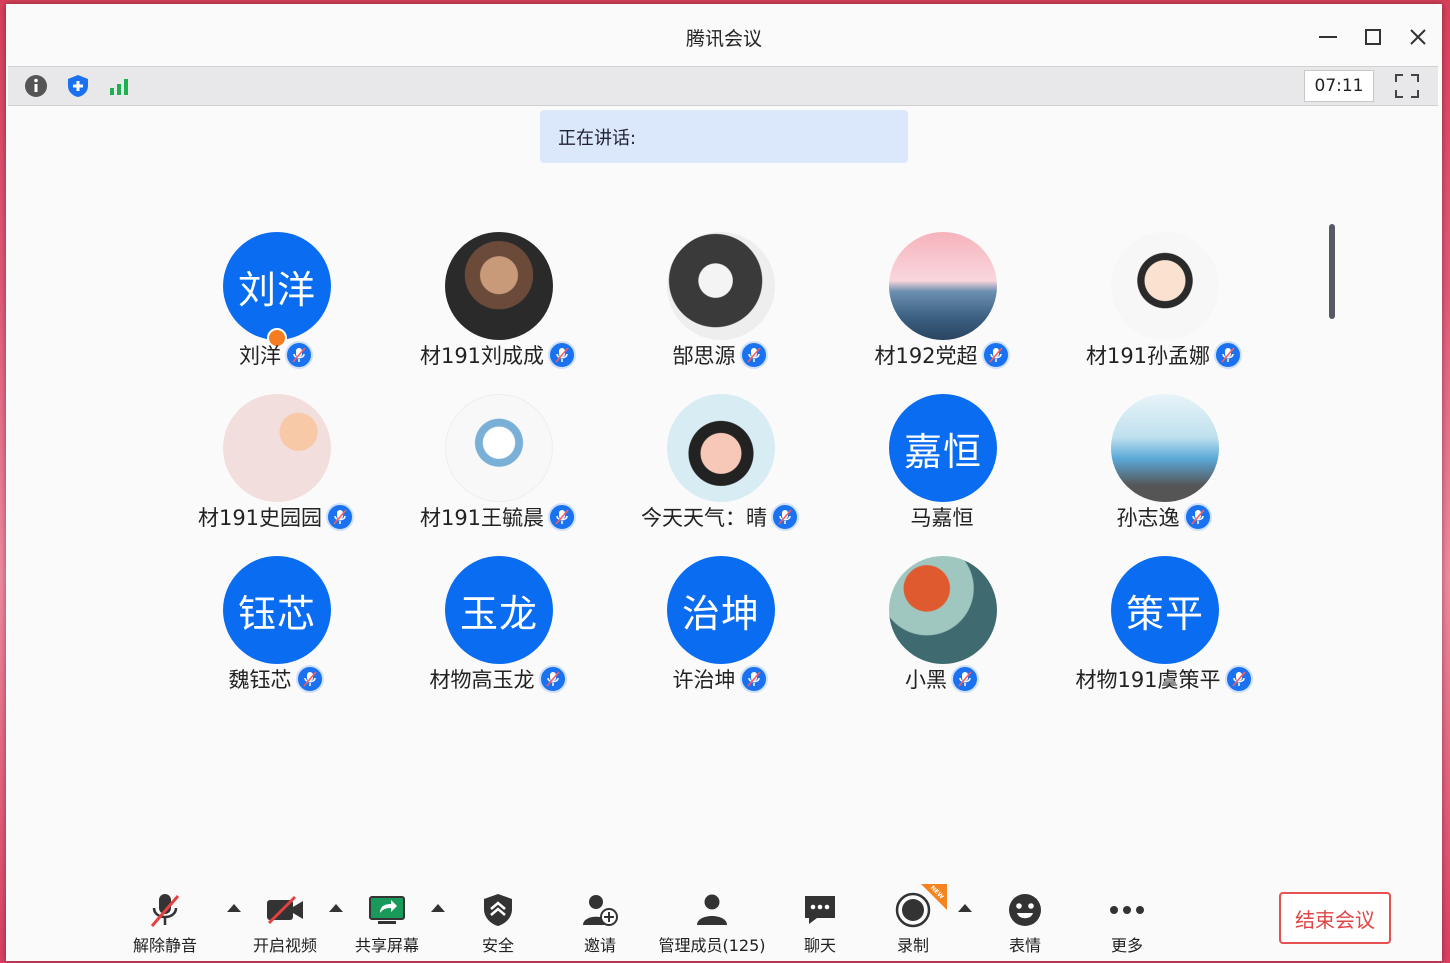 The width and height of the screenshot is (1450, 963). Describe the element at coordinates (482, 518) in the screenshot. I see `member-name: 材191王毓晨` at that location.